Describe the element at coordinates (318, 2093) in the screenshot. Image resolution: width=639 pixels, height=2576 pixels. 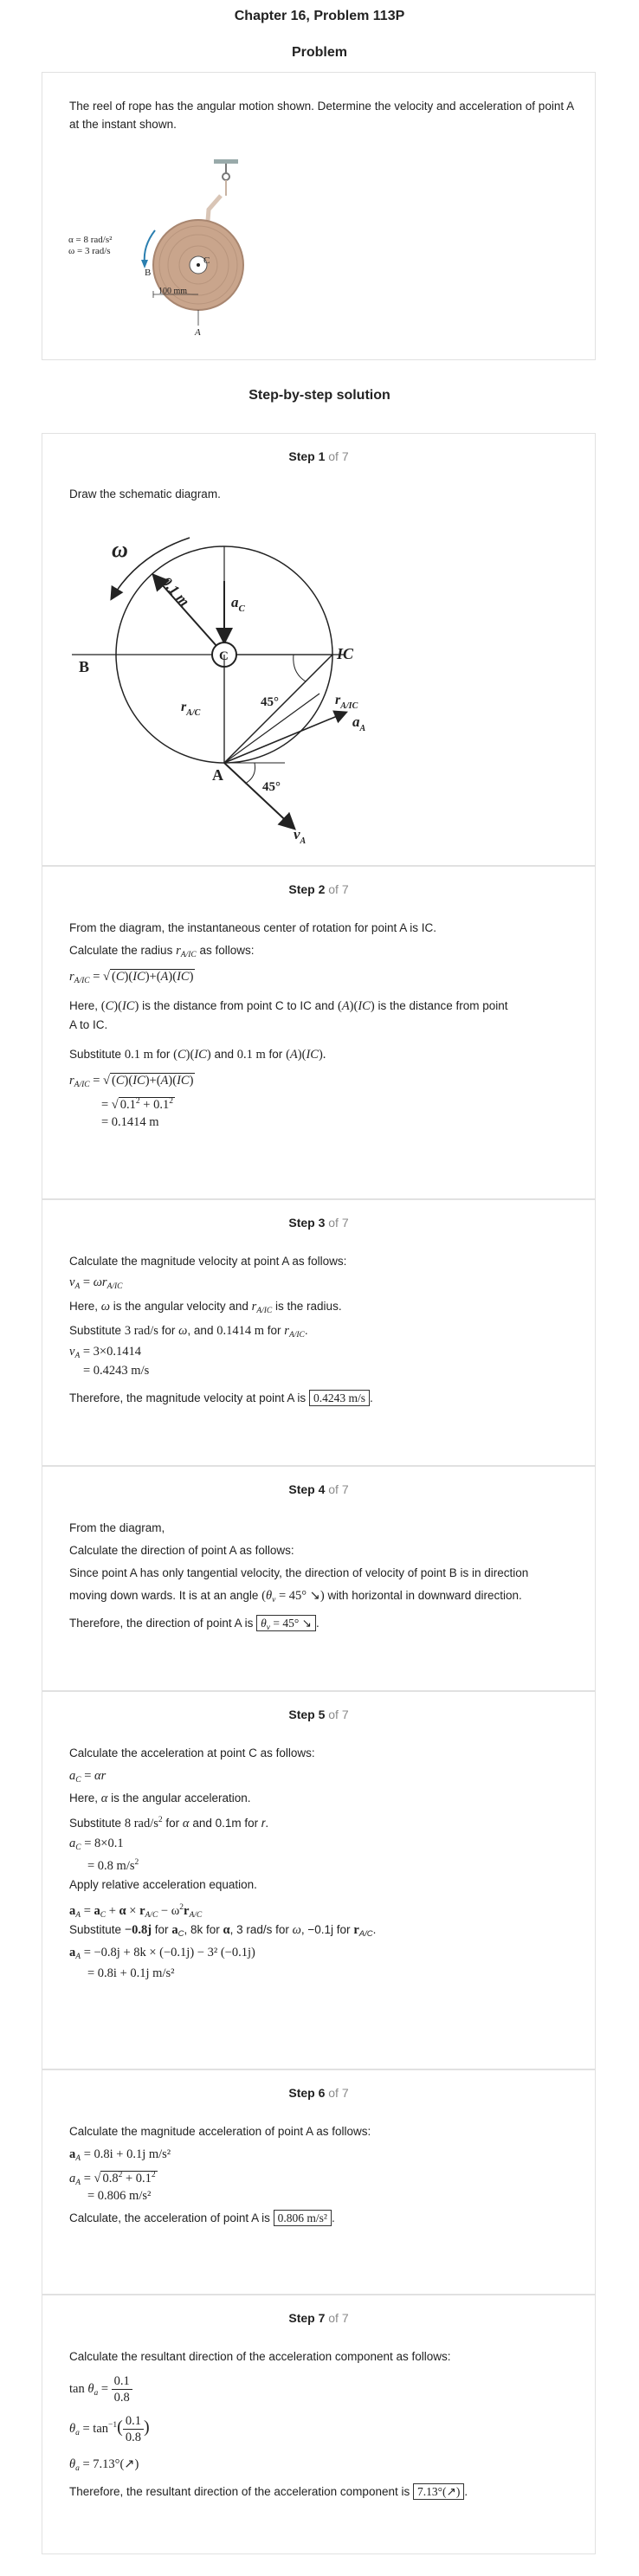
I see `step-title: Step 6 of 7` at that location.